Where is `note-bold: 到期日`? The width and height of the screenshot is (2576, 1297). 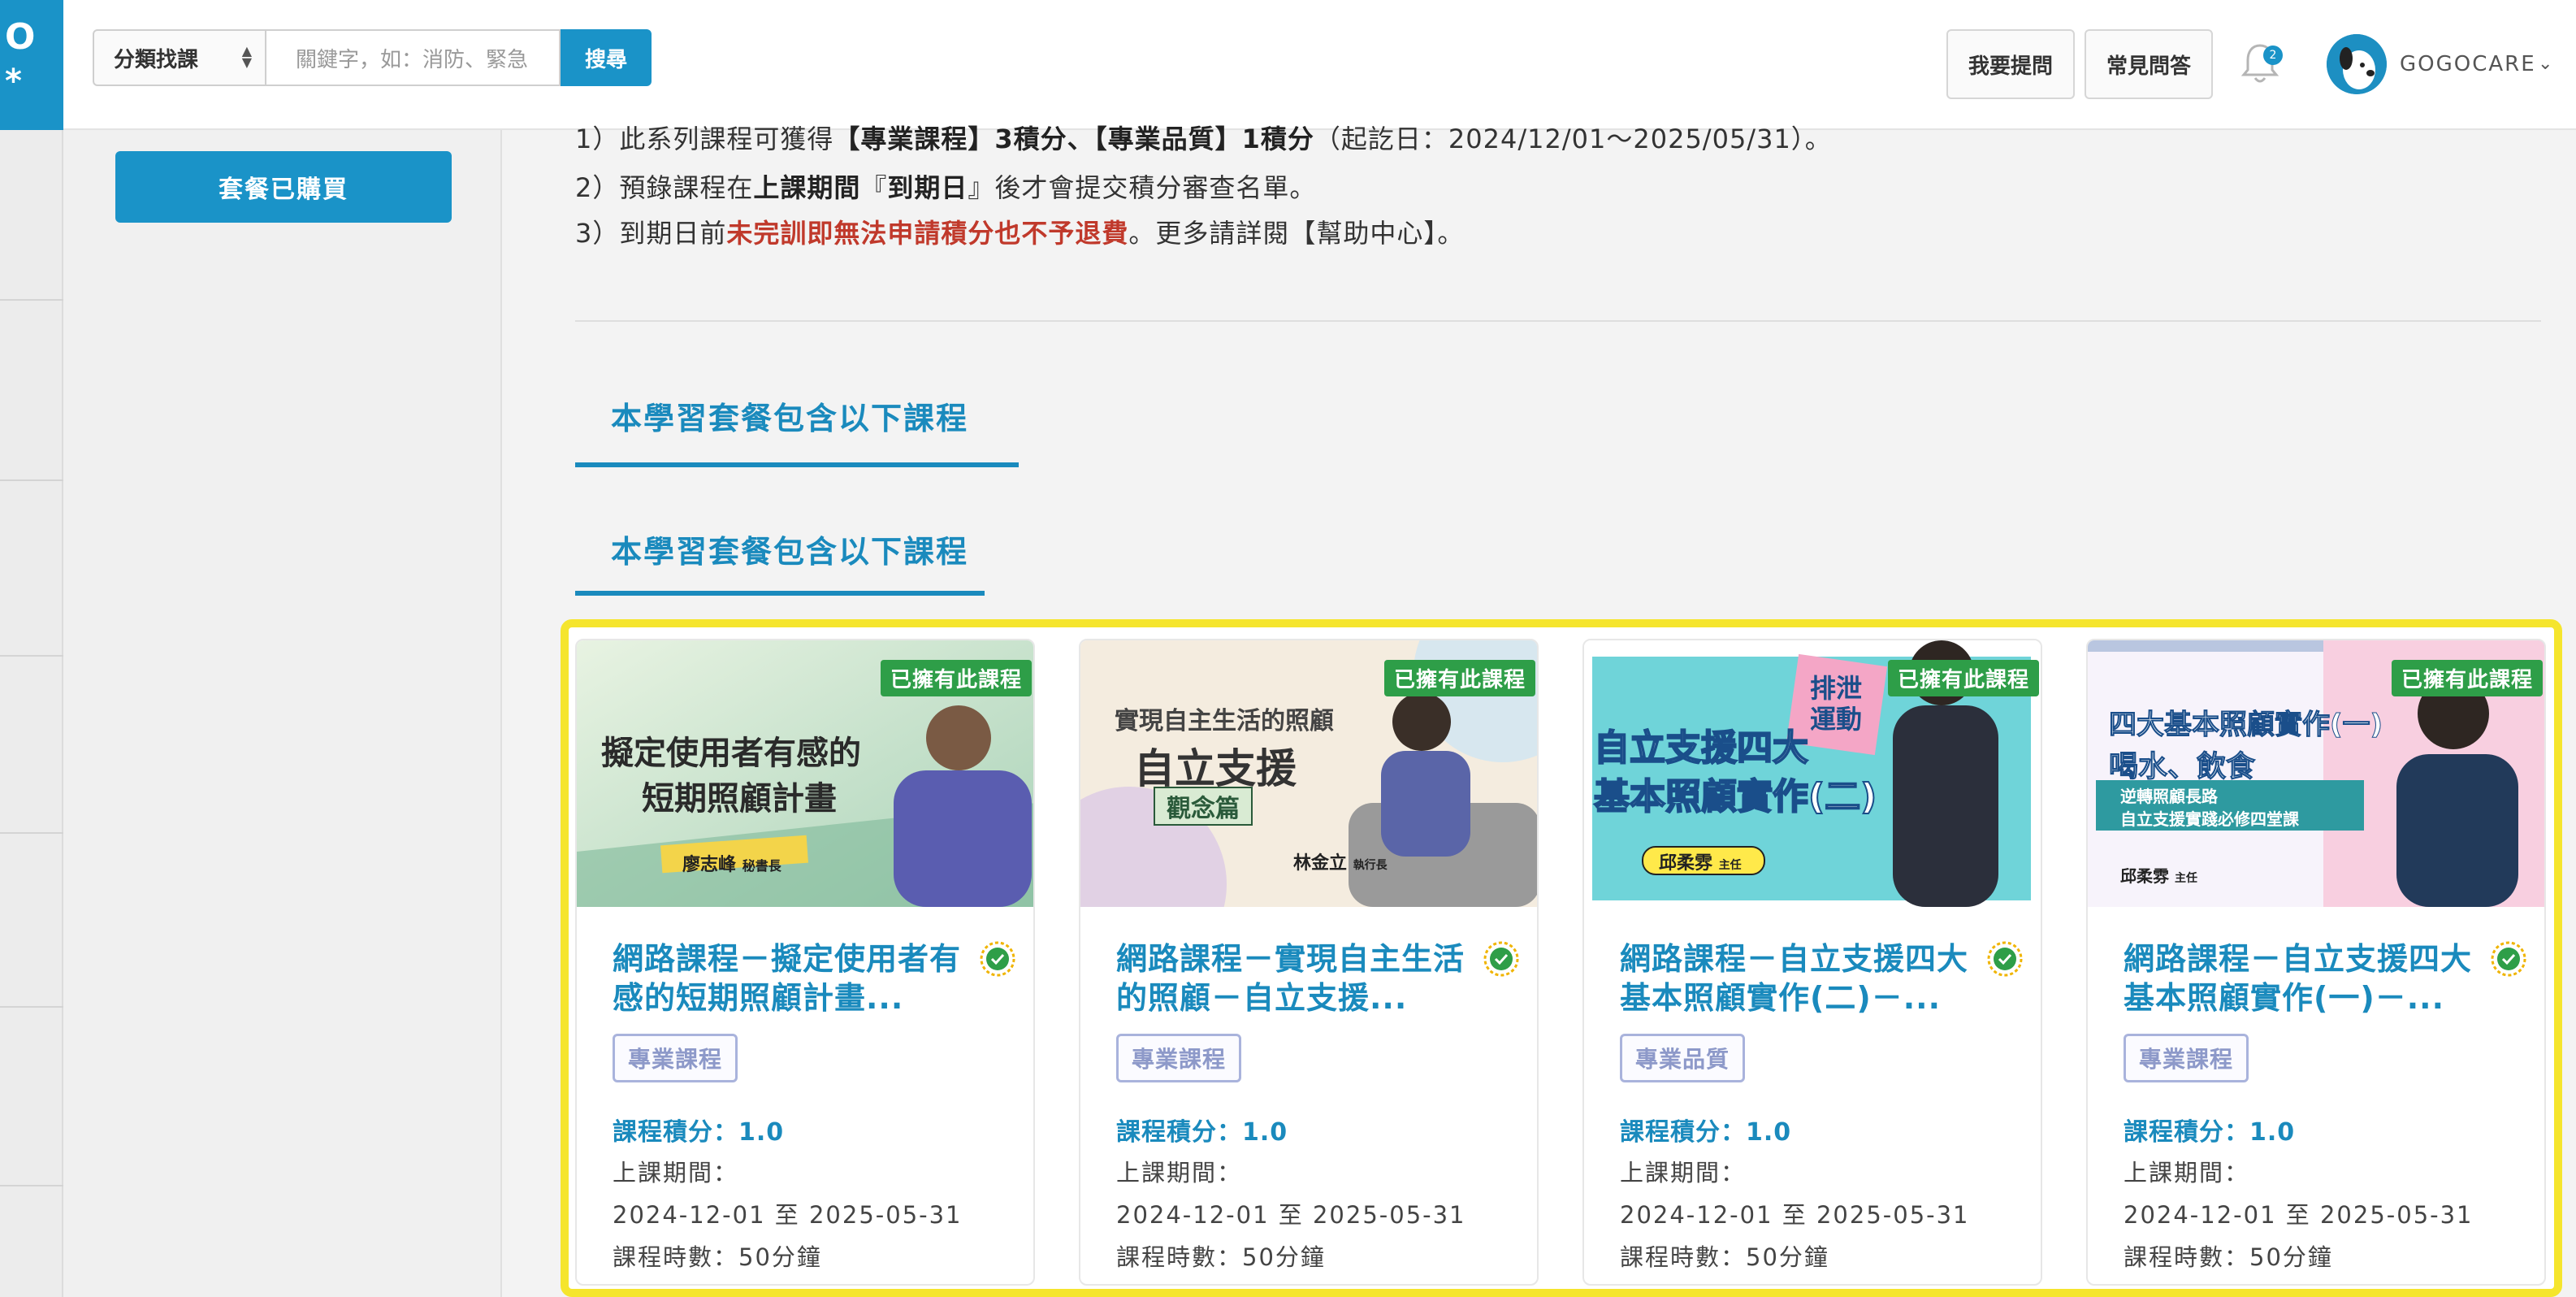 note-bold: 到期日 is located at coordinates (927, 187).